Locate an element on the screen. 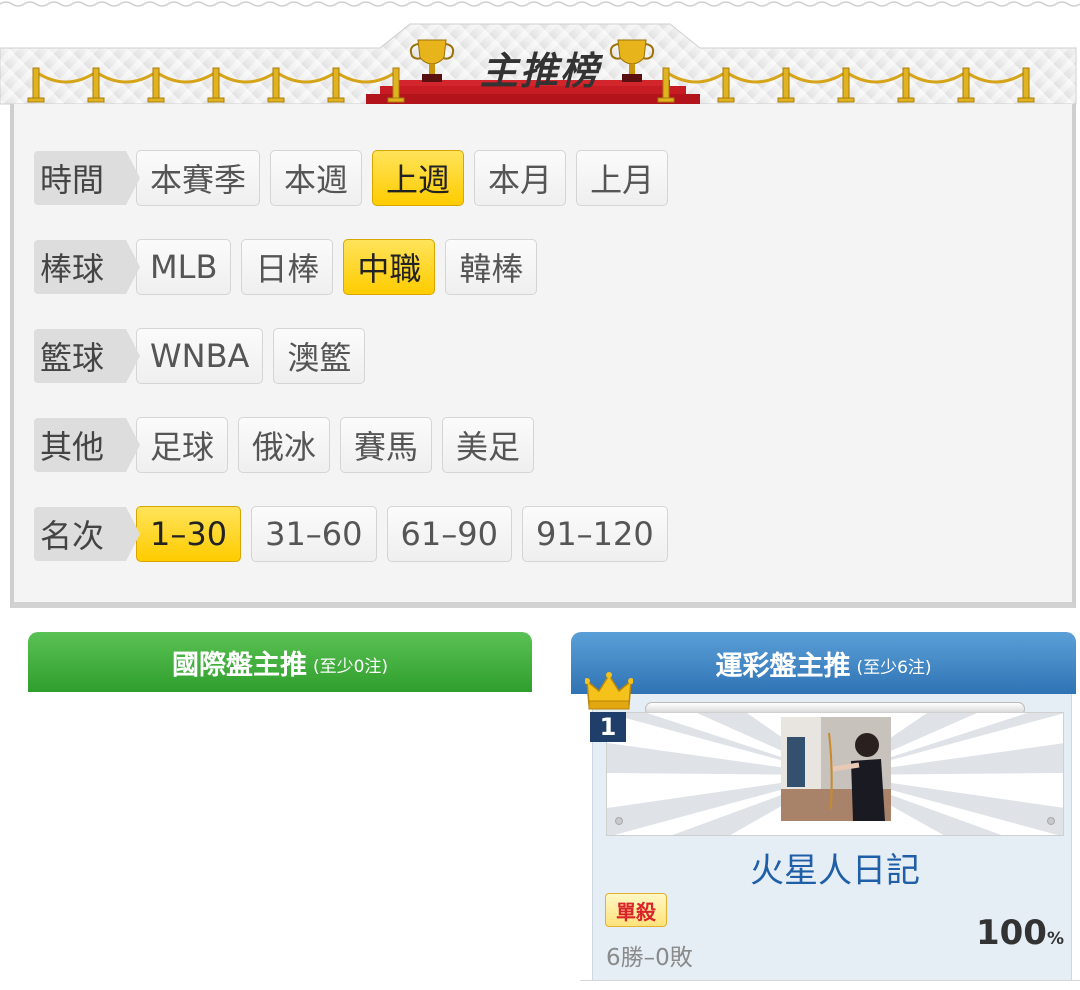 The image size is (1080, 990). filter-row-other: 其他 足球 俄冰 賽馬 美足 is located at coordinates (289, 445).